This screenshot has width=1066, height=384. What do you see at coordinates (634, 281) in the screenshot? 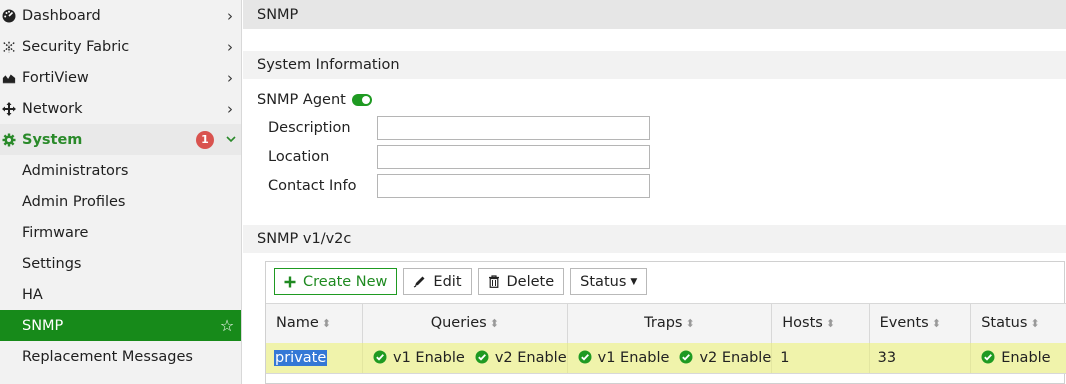
I see `caret-down-icon: ▼` at bounding box center [634, 281].